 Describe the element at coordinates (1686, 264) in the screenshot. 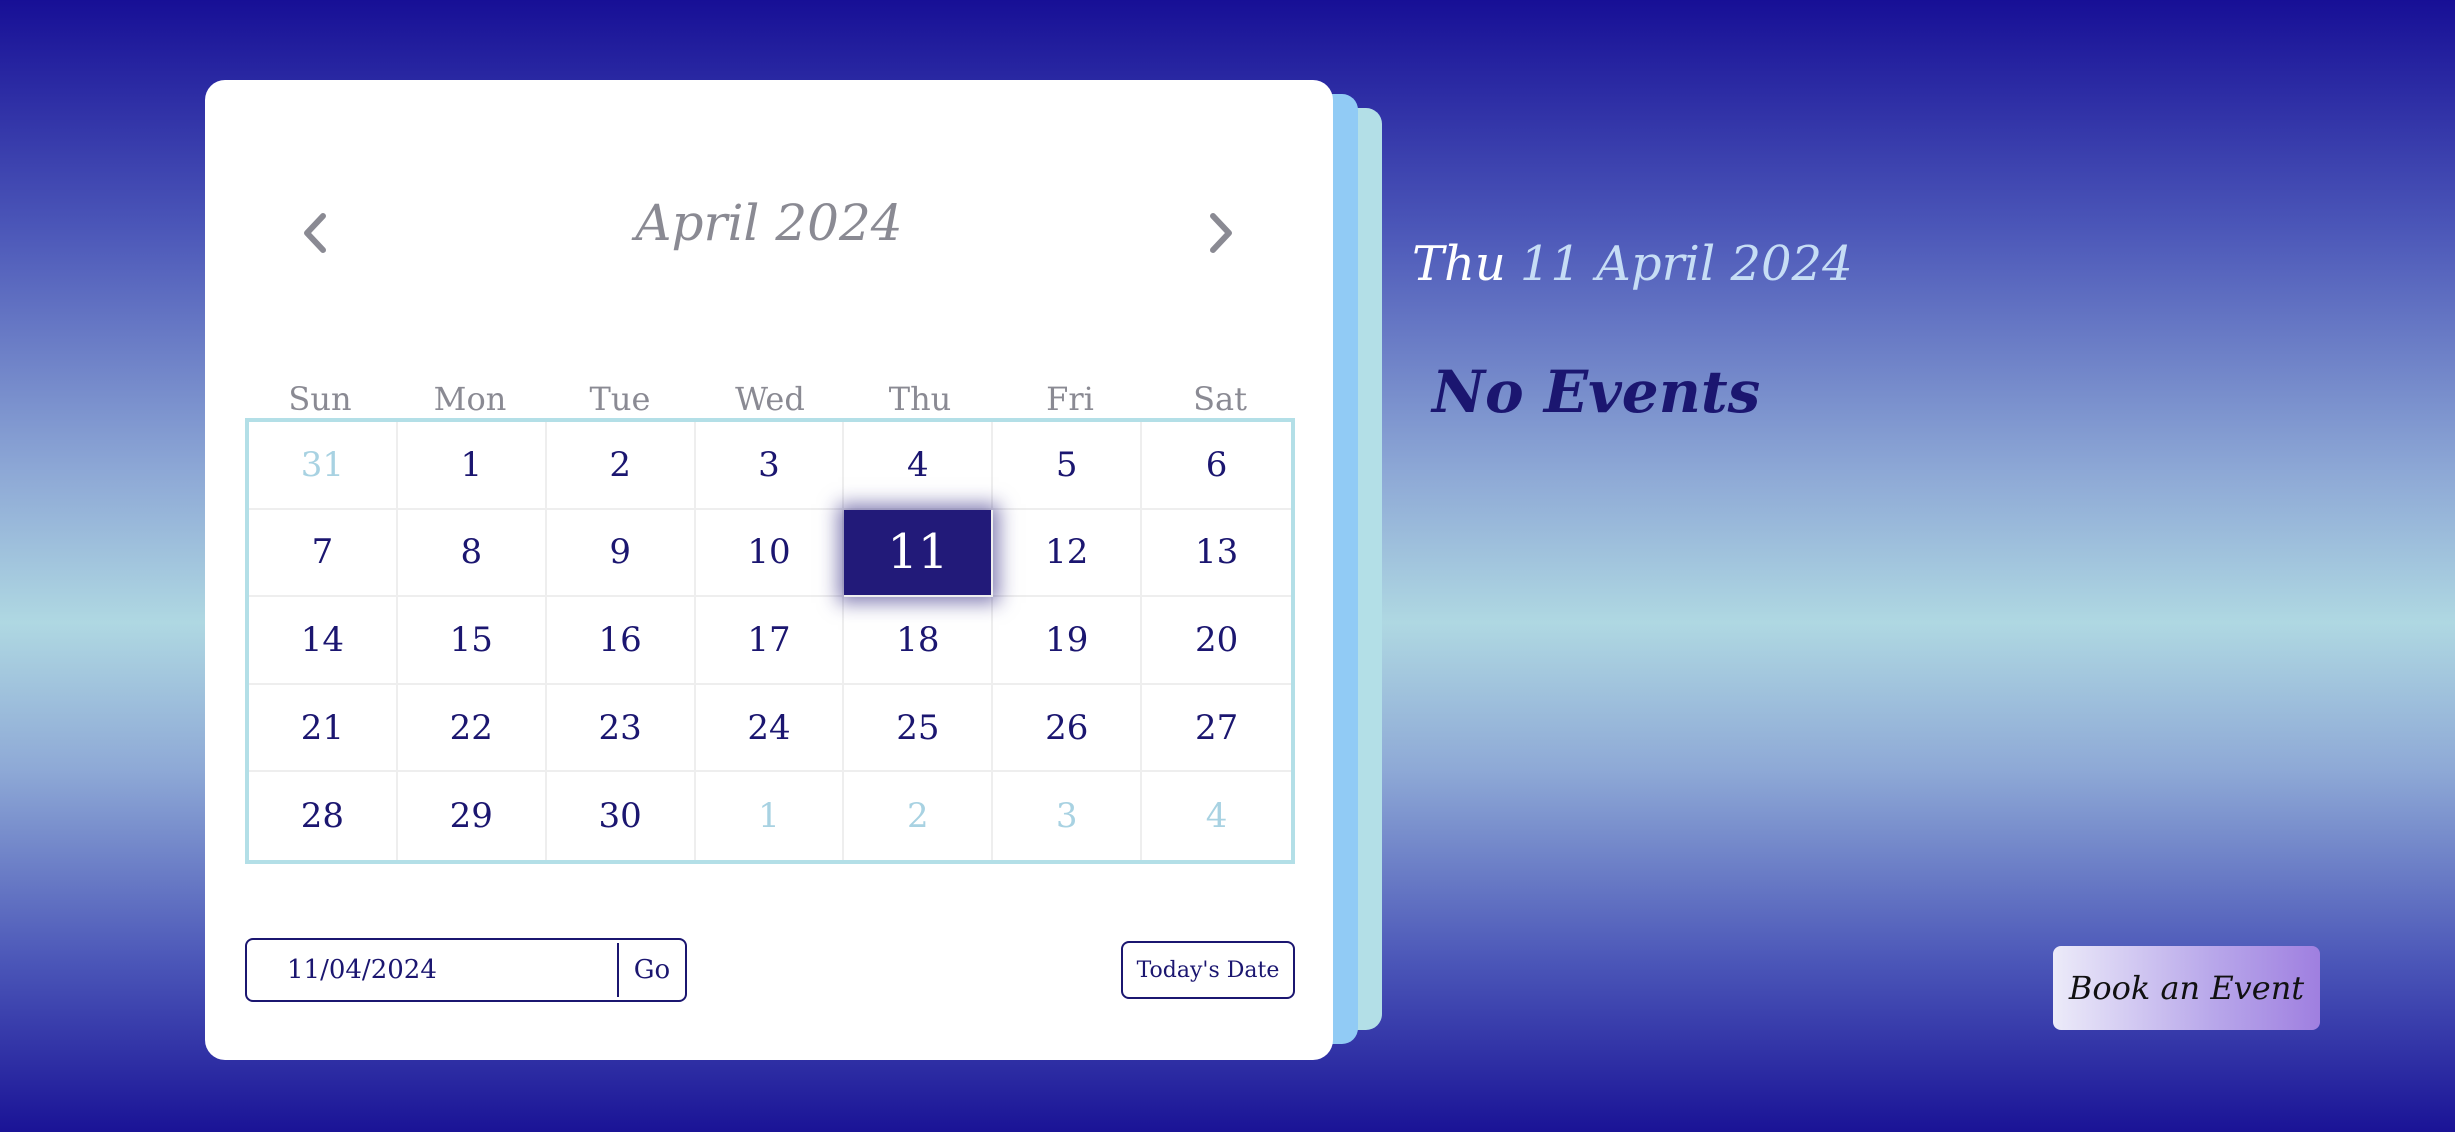

I see `selected-full-date: 11 April 2024` at that location.